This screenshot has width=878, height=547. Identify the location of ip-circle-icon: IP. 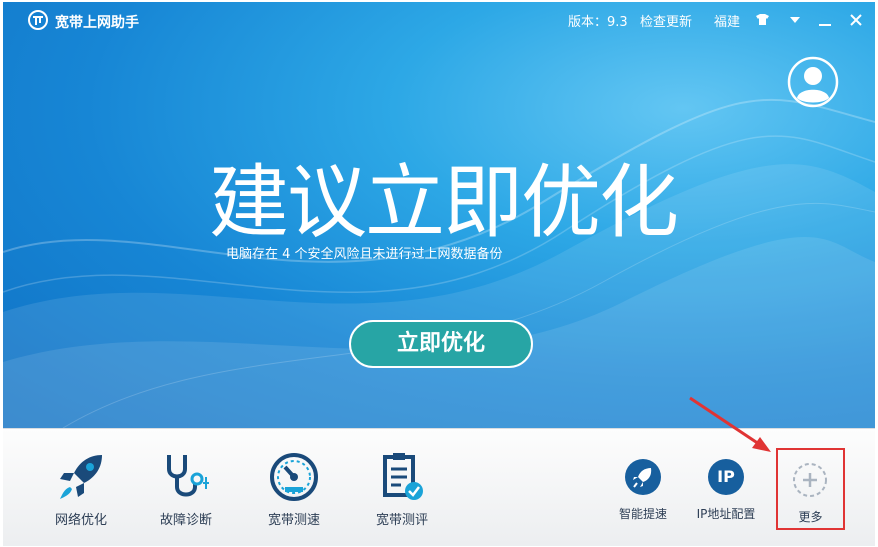
(726, 477).